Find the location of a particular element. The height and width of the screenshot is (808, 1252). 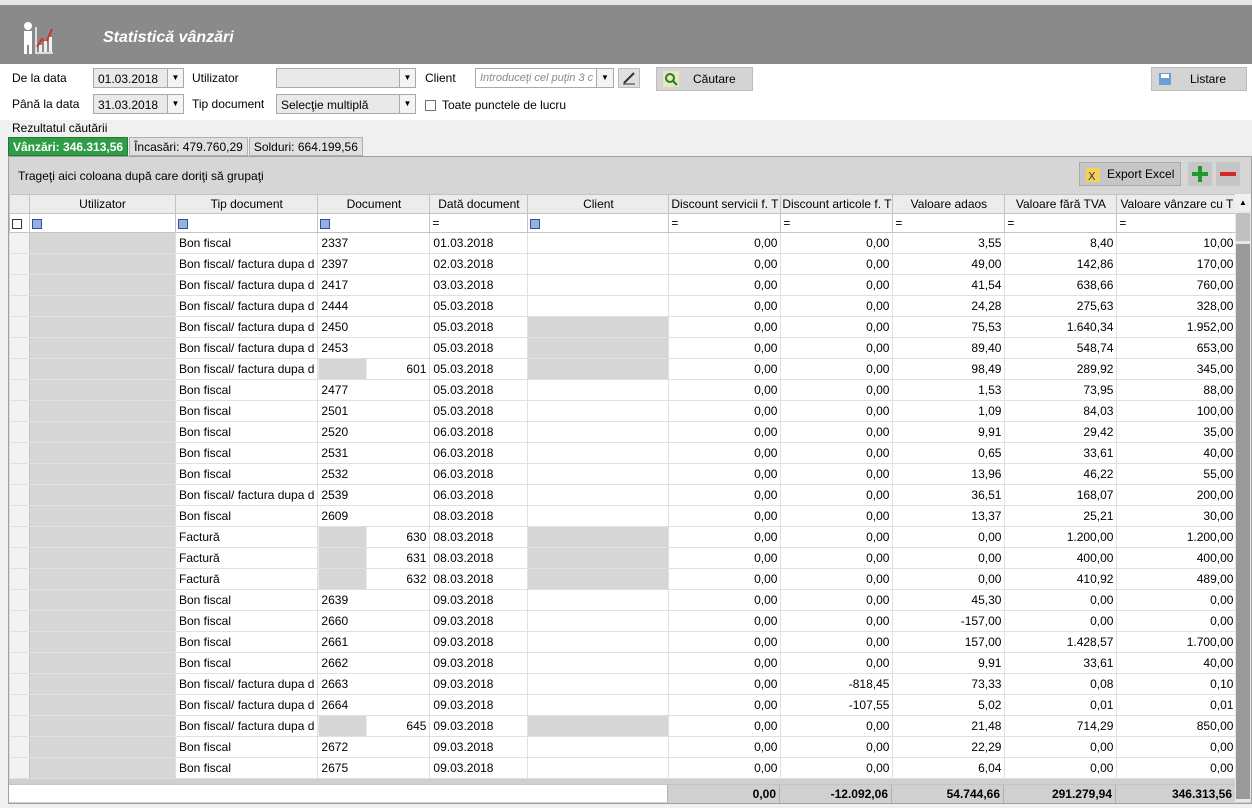

to-date-picker: 31.03.2018 ▼ is located at coordinates (138, 104).